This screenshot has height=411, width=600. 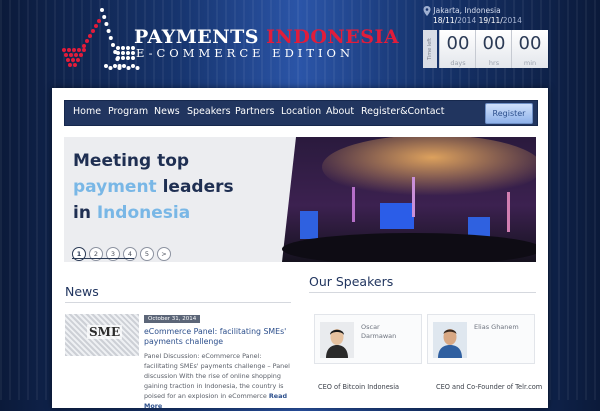 I want to click on nav-about: About, so click(x=340, y=111).